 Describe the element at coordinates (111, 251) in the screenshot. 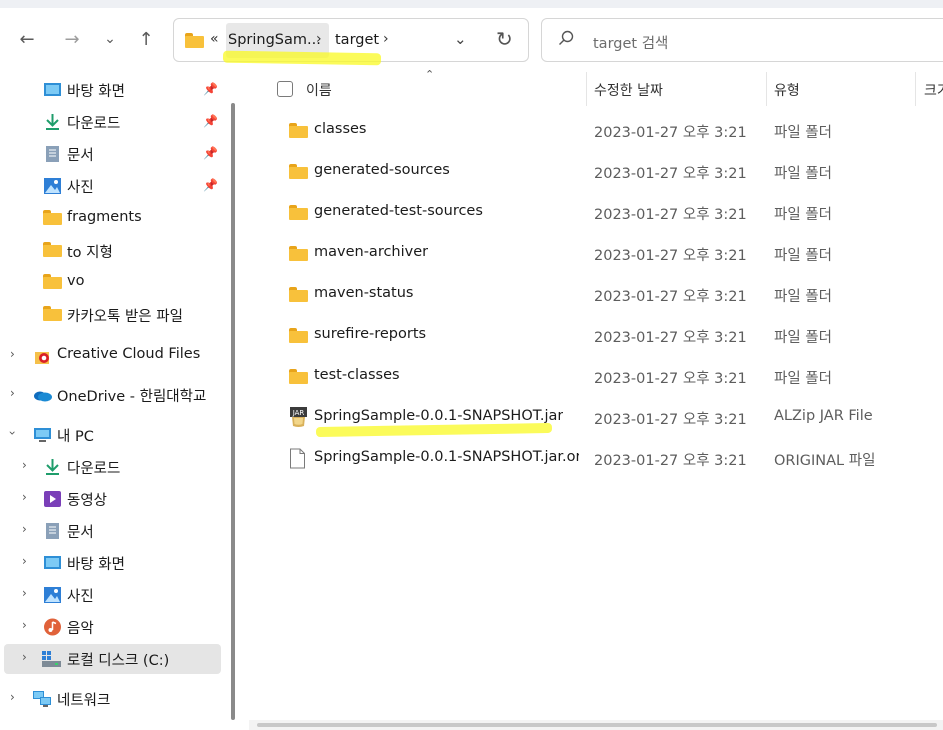

I see `sidebar-item-to-jihyeong: to 지형` at that location.